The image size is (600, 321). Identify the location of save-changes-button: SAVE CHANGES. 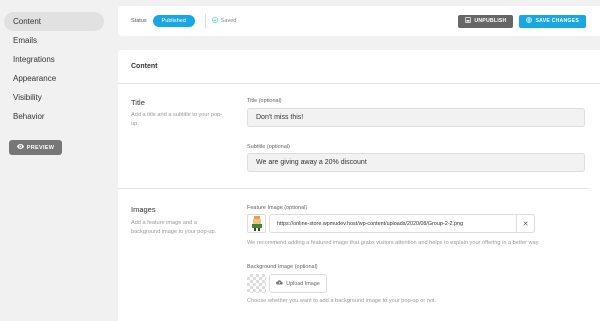
(552, 21).